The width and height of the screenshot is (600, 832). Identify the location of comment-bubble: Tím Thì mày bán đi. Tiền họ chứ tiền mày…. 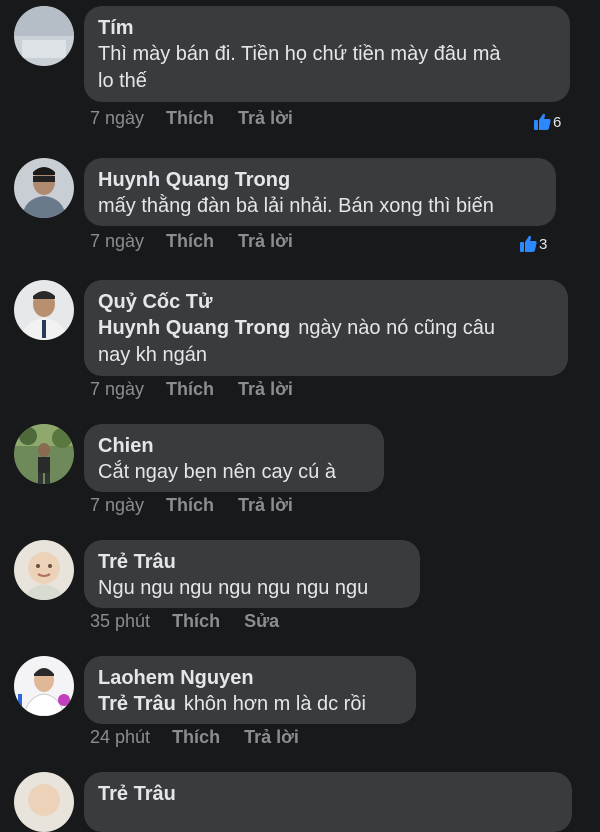
(327, 54).